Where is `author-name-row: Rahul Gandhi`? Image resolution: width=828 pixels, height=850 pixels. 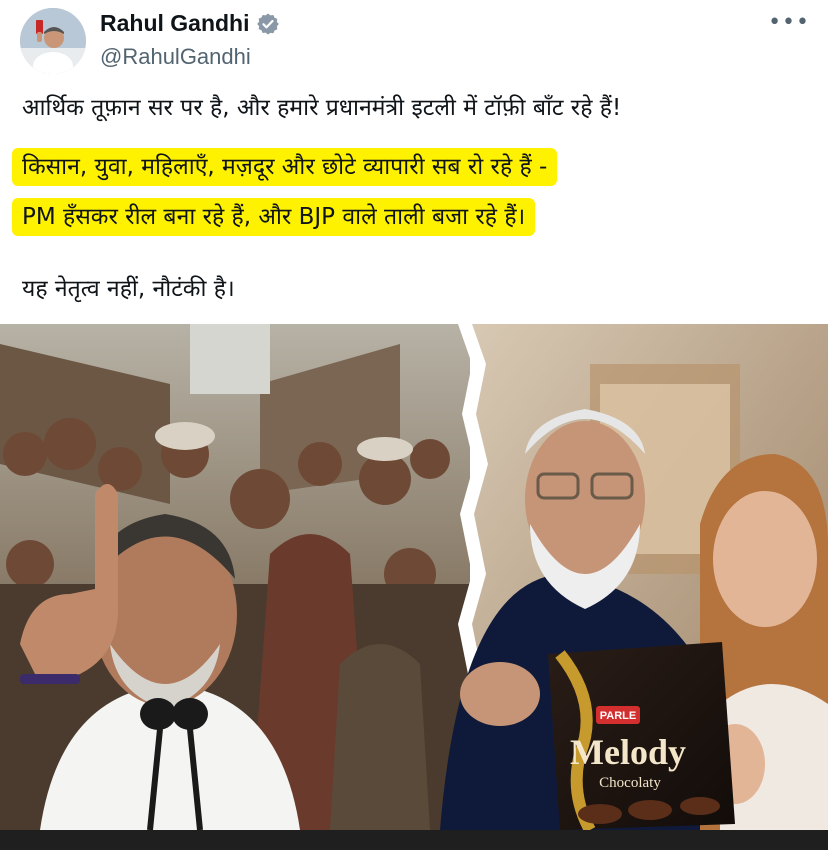 author-name-row: Rahul Gandhi is located at coordinates (190, 23).